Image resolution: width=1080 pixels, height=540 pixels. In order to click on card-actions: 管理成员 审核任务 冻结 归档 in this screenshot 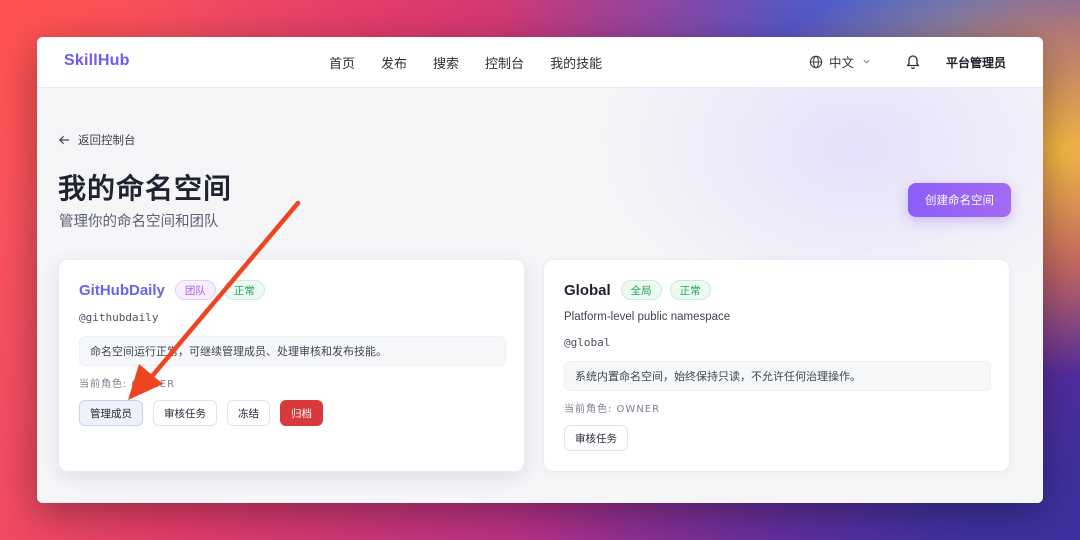, I will do `click(201, 413)`.